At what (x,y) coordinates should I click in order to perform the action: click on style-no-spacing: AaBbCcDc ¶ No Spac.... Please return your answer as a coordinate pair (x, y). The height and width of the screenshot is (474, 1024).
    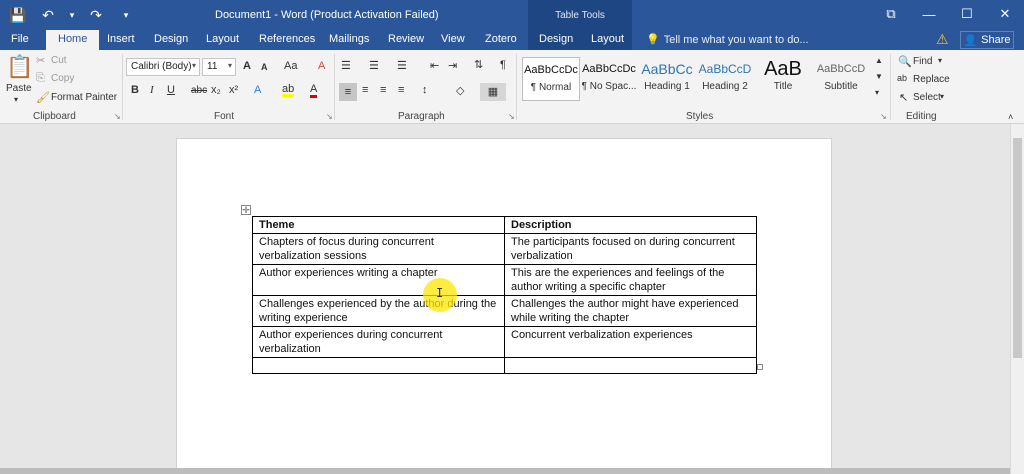
    Looking at the image, I should click on (609, 79).